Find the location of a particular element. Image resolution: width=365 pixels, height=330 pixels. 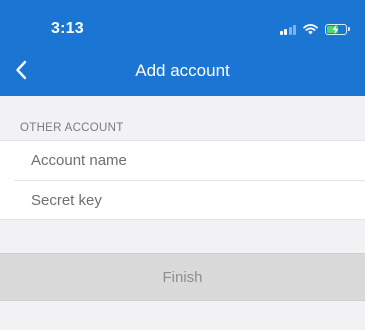

battery-charging-icon is located at coordinates (337, 29).